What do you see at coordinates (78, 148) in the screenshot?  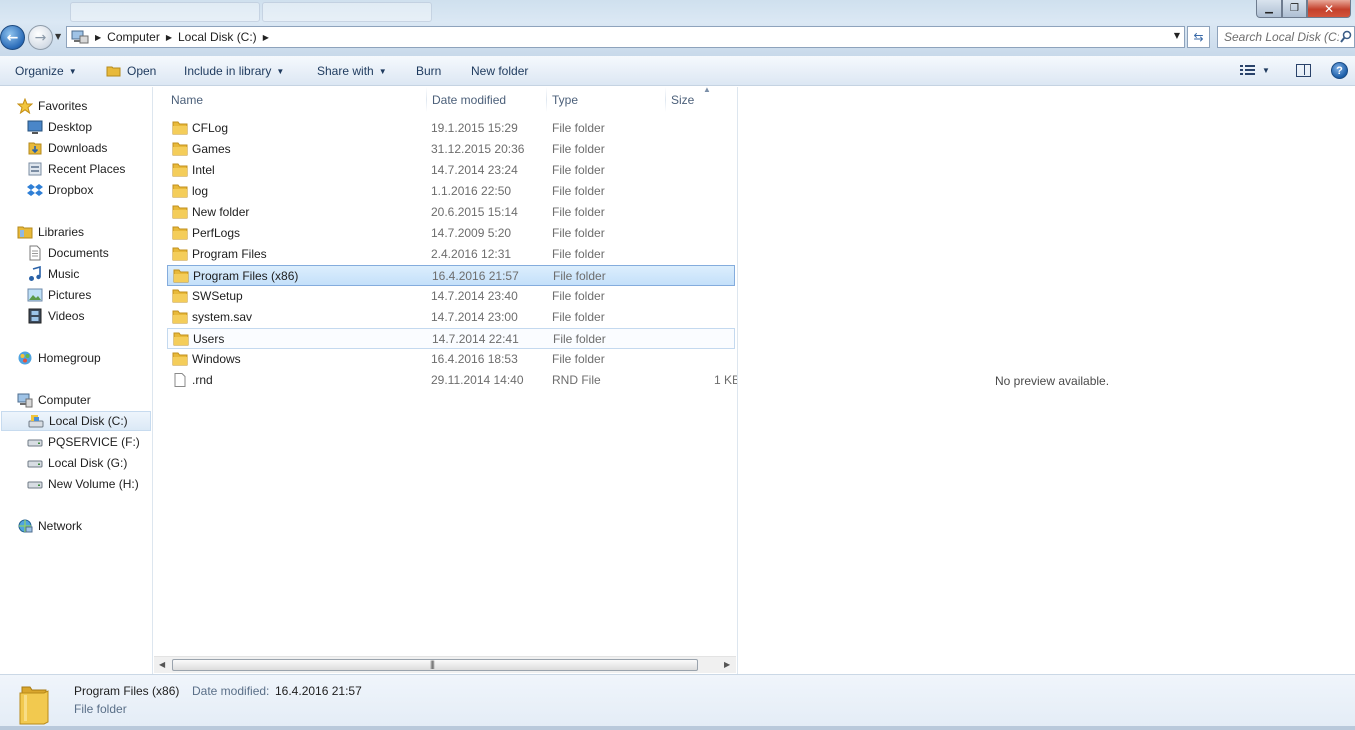 I see `nav-label: Downloads` at bounding box center [78, 148].